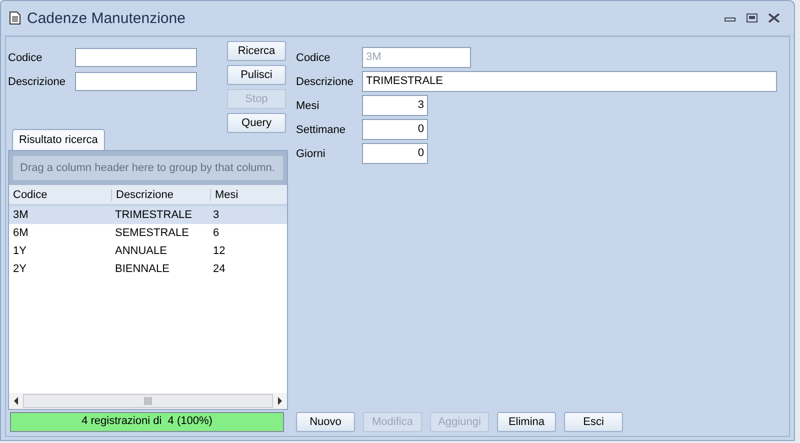 The width and height of the screenshot is (800, 443). Describe the element at coordinates (280, 401) in the screenshot. I see `scroll-right-icon` at that location.